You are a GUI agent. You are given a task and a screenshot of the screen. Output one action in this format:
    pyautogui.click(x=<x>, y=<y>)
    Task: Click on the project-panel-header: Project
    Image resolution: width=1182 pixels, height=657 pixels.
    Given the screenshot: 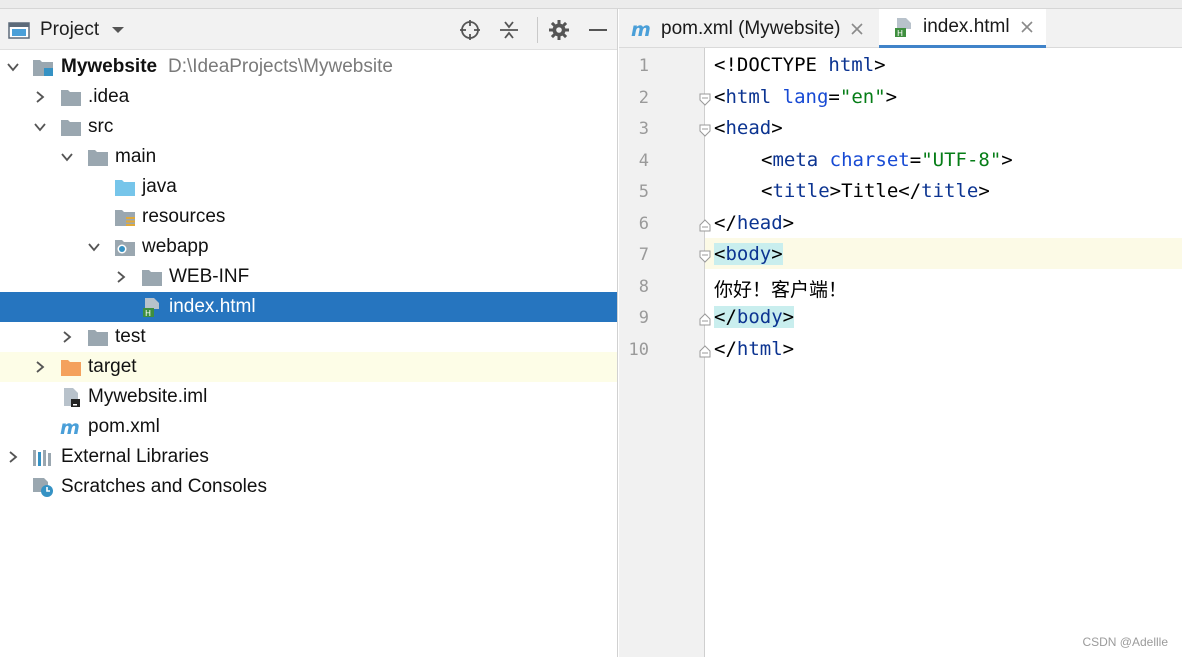 What is the action you would take?
    pyautogui.click(x=308, y=29)
    